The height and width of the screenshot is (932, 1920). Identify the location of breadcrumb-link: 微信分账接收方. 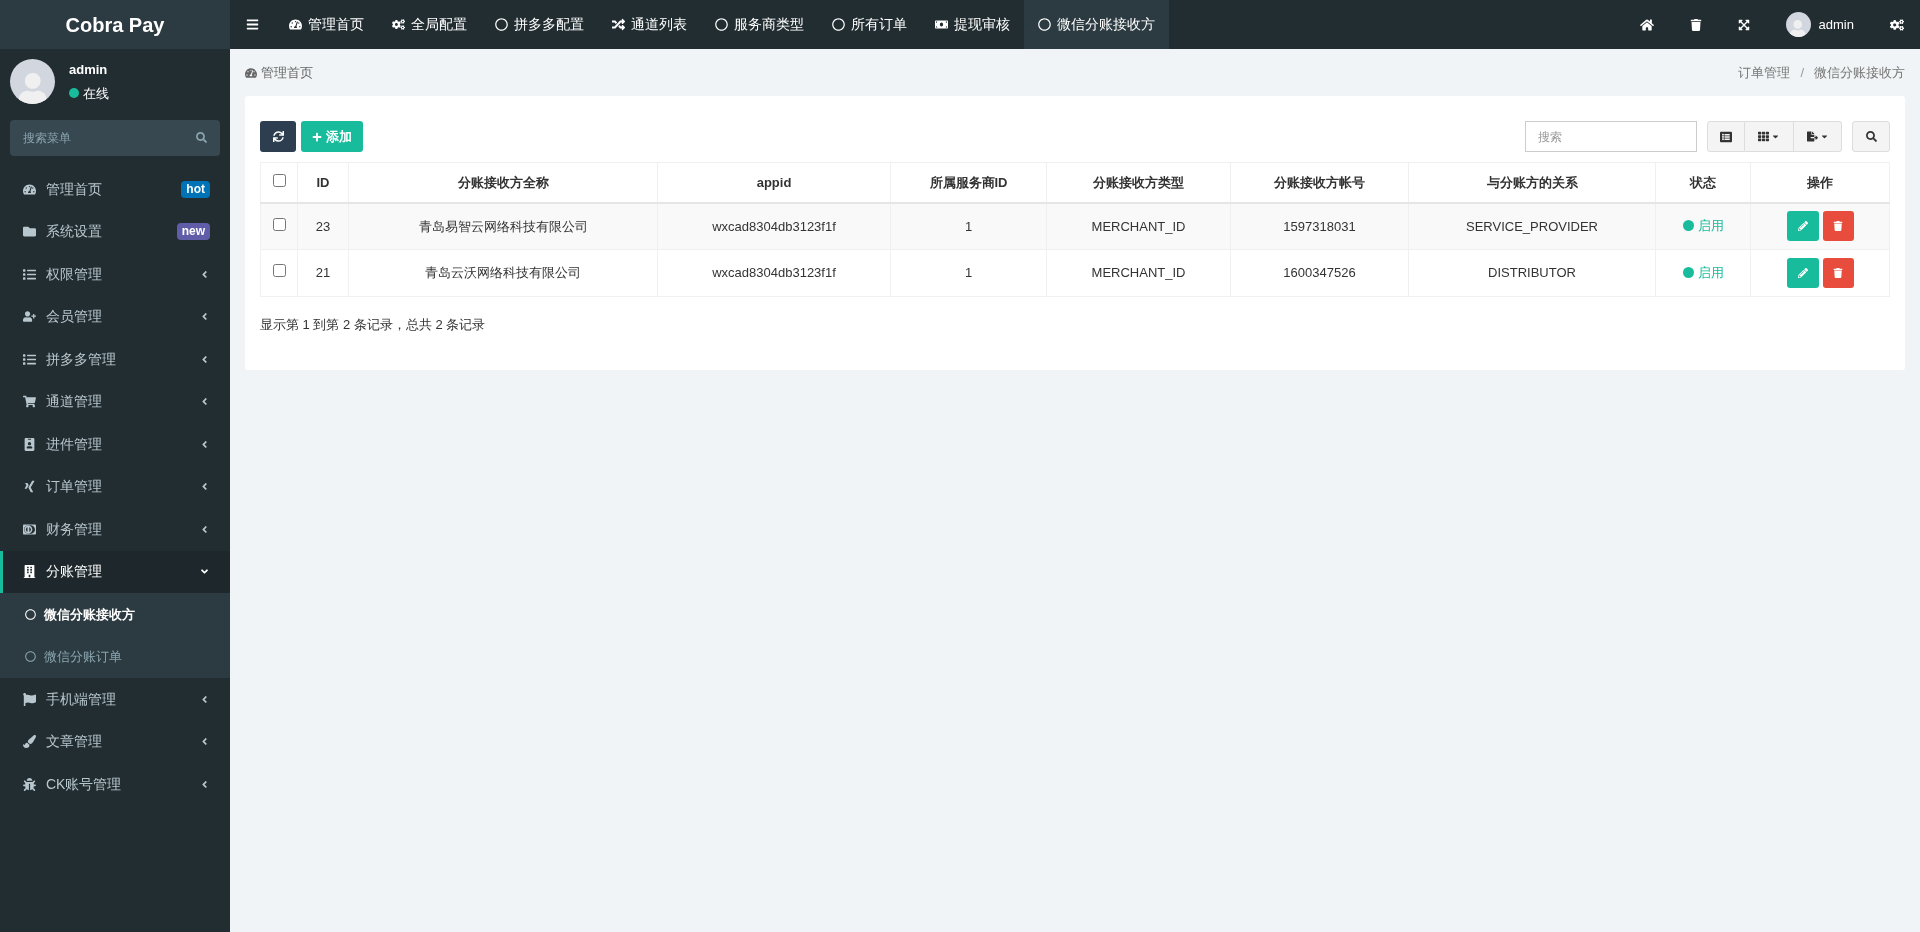
(1859, 72).